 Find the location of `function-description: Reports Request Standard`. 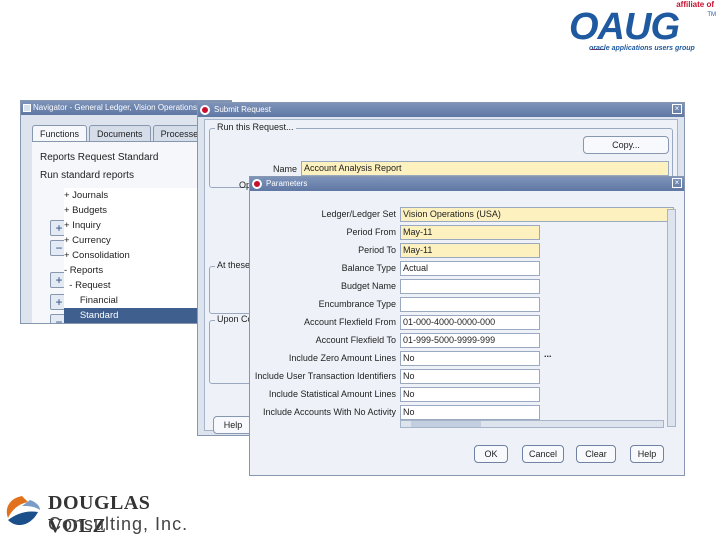

function-description: Reports Request Standard is located at coordinates (99, 157).